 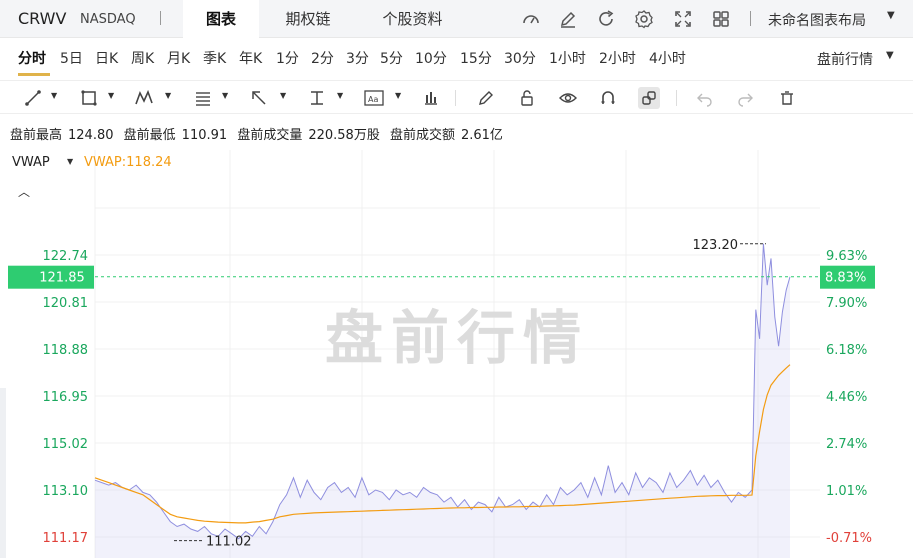 What do you see at coordinates (846, 350) in the screenshot?
I see `y-tick-percent: 6.18%` at bounding box center [846, 350].